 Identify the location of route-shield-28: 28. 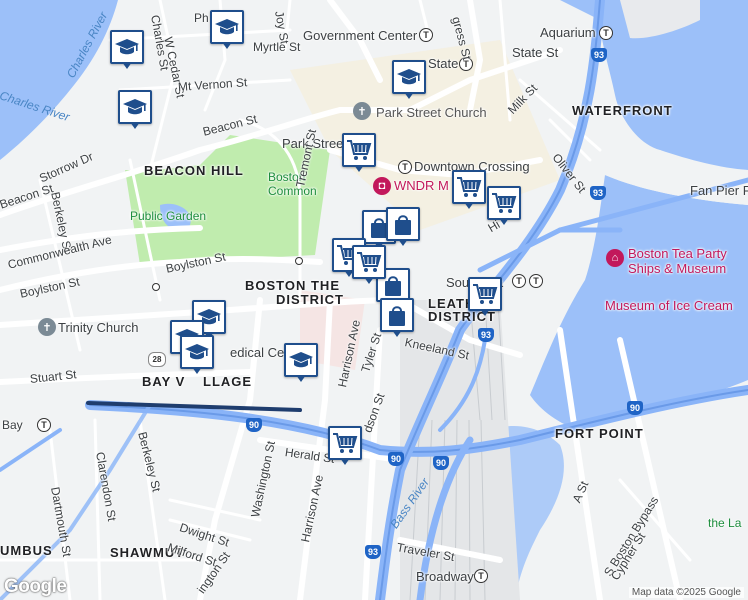
(157, 359).